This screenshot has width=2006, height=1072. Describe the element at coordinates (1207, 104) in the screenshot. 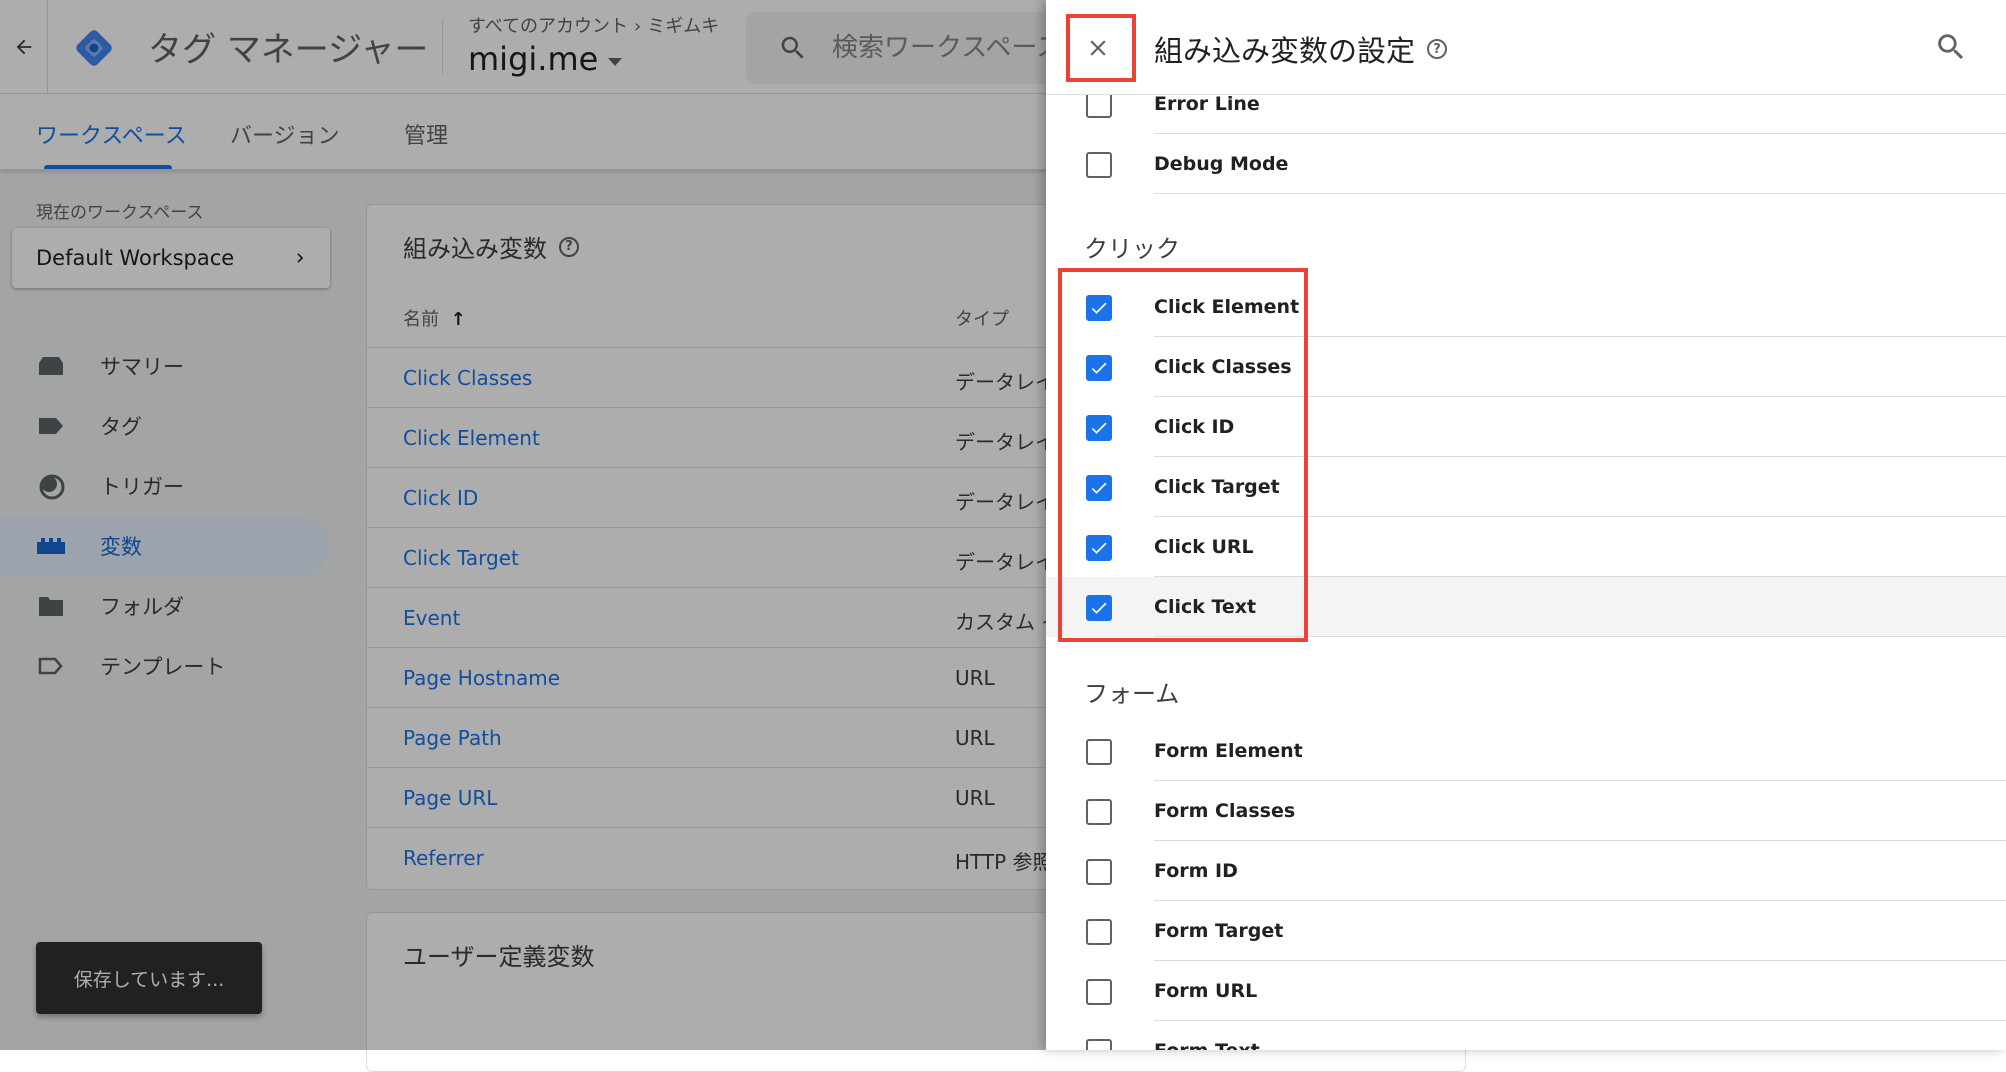

I see `variable-option-label: Error Line` at that location.